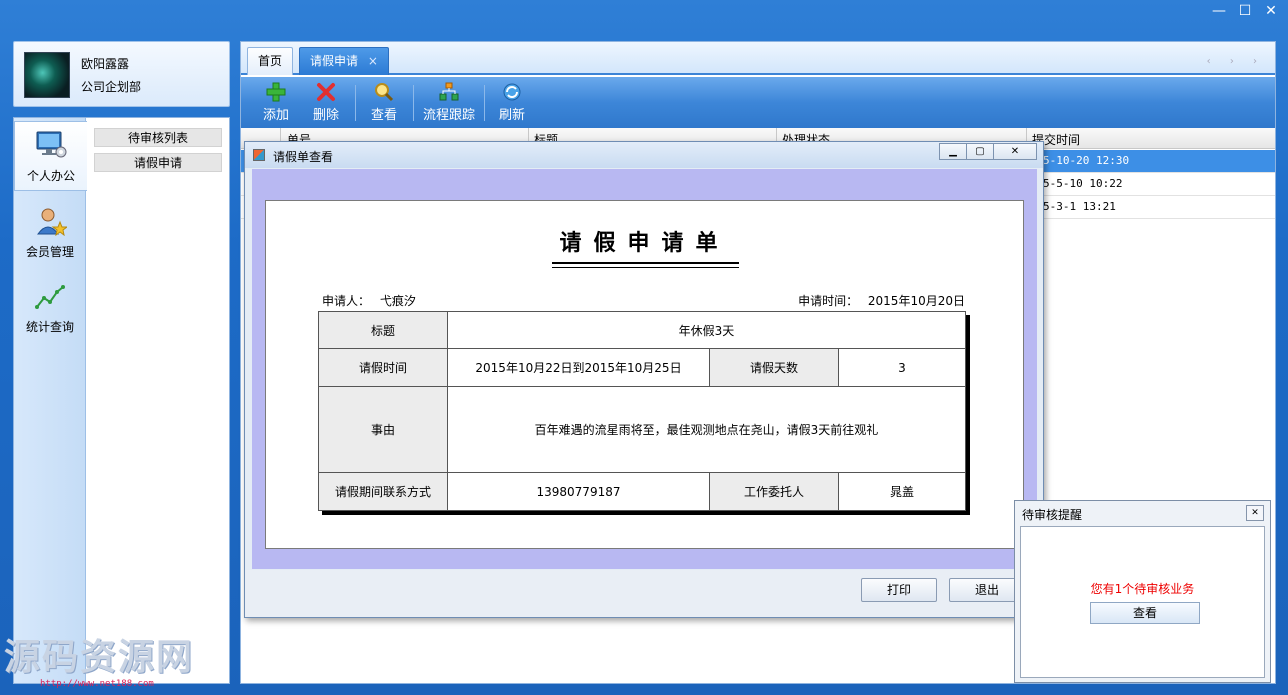 The image size is (1288, 695). What do you see at coordinates (578, 367) in the screenshot?
I see `period-value: 2015年10月22日到2015年10月25日` at bounding box center [578, 367].